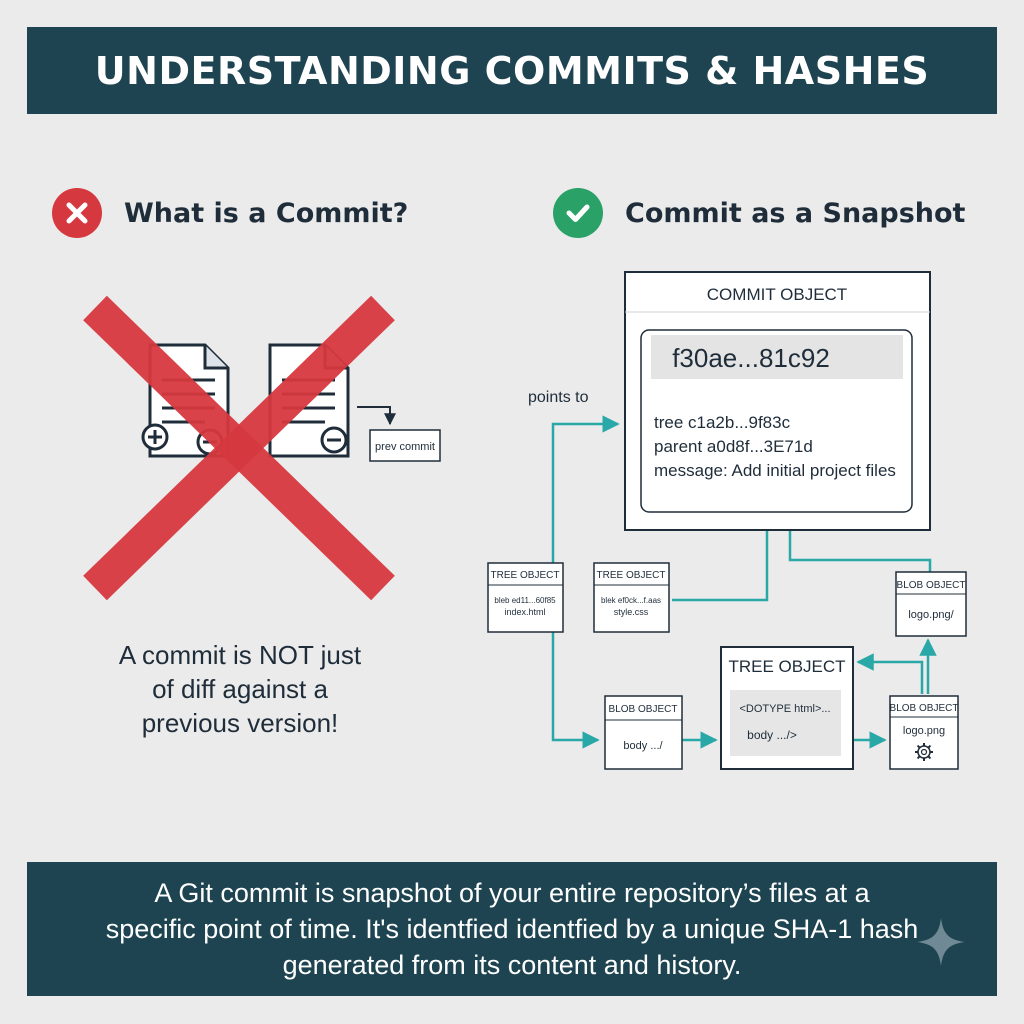 This screenshot has width=1024, height=1024. Describe the element at coordinates (240, 723) in the screenshot. I see `caption-line: previous version!` at that location.